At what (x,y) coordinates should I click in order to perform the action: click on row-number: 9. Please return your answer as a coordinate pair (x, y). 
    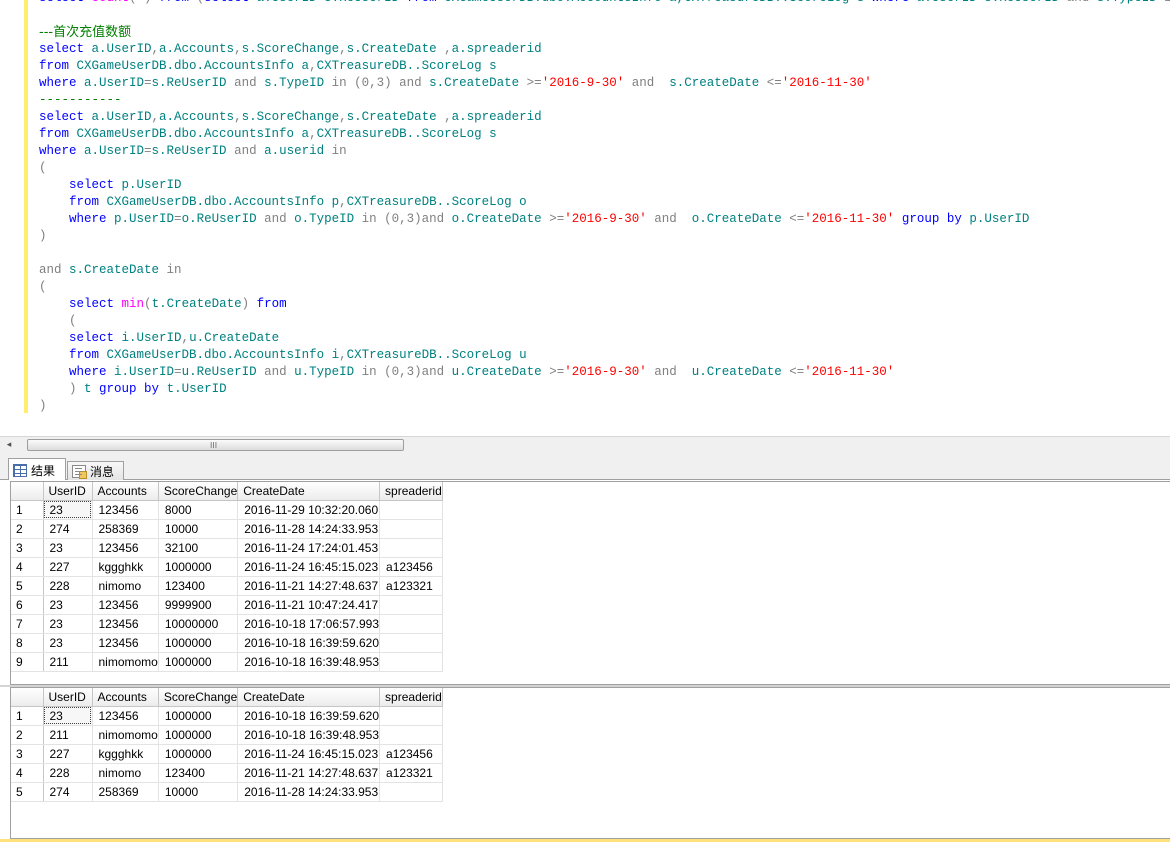
    Looking at the image, I should click on (27, 662).